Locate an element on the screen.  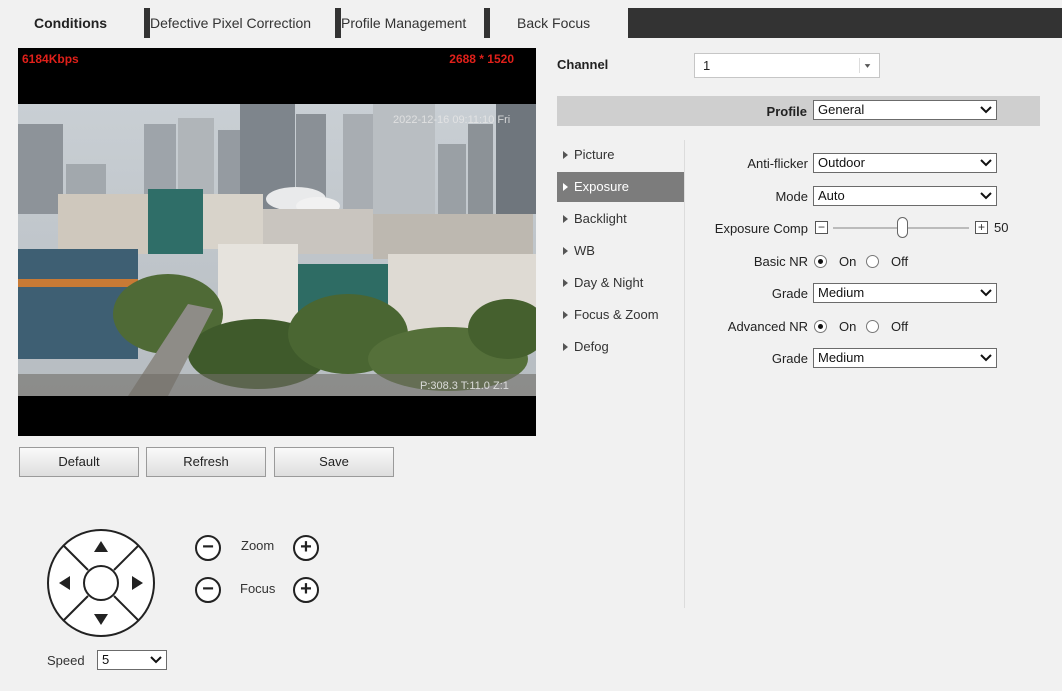
advanced-nr-on-label: On is located at coordinates (848, 326).